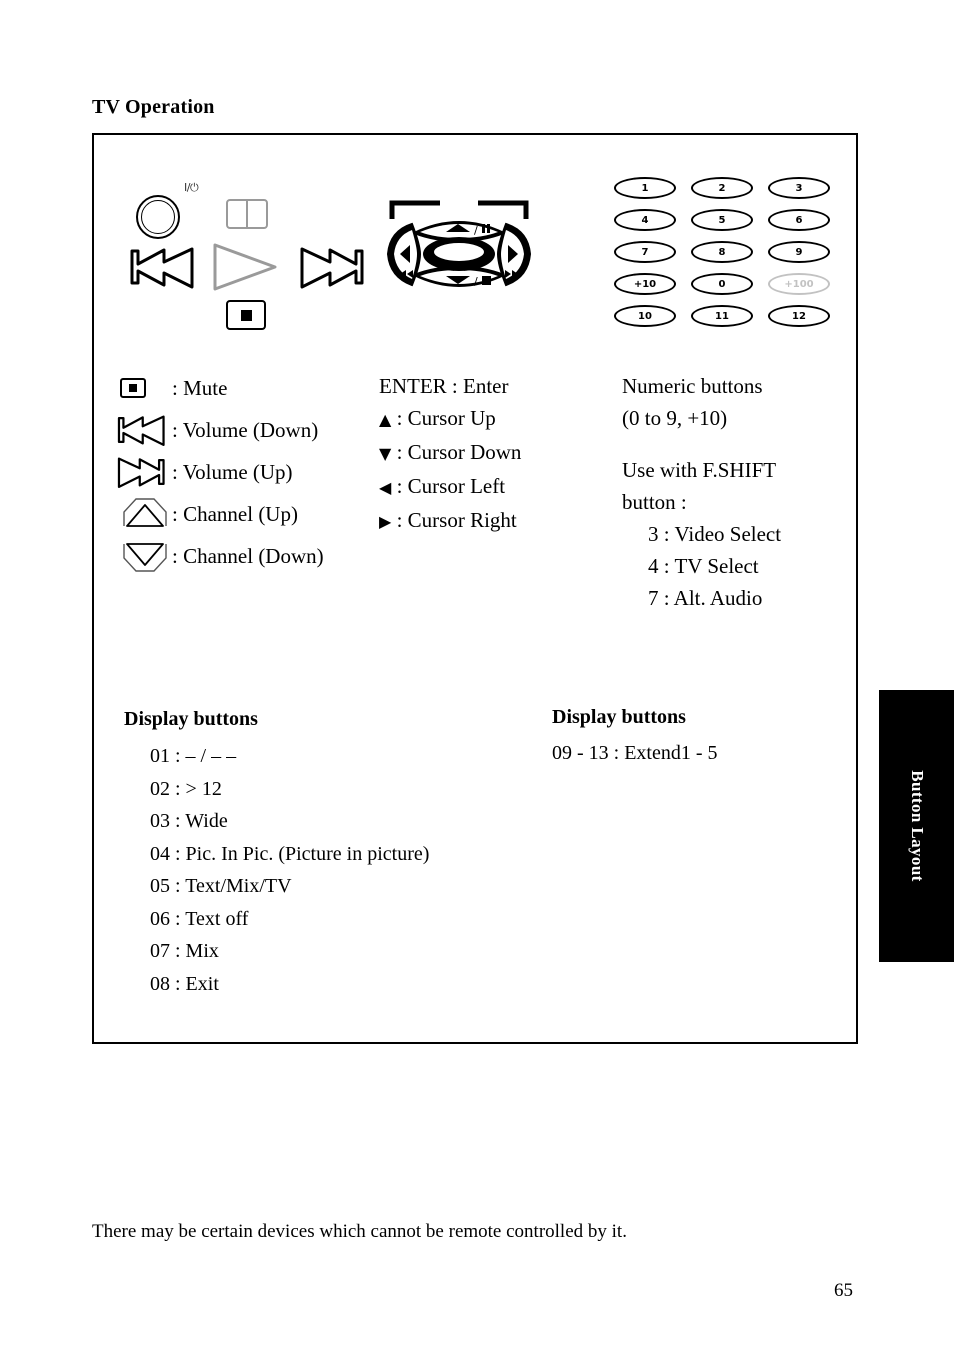 The width and height of the screenshot is (954, 1345). I want to click on fshift-item-tv-select: 4 : TV Select, so click(703, 566).